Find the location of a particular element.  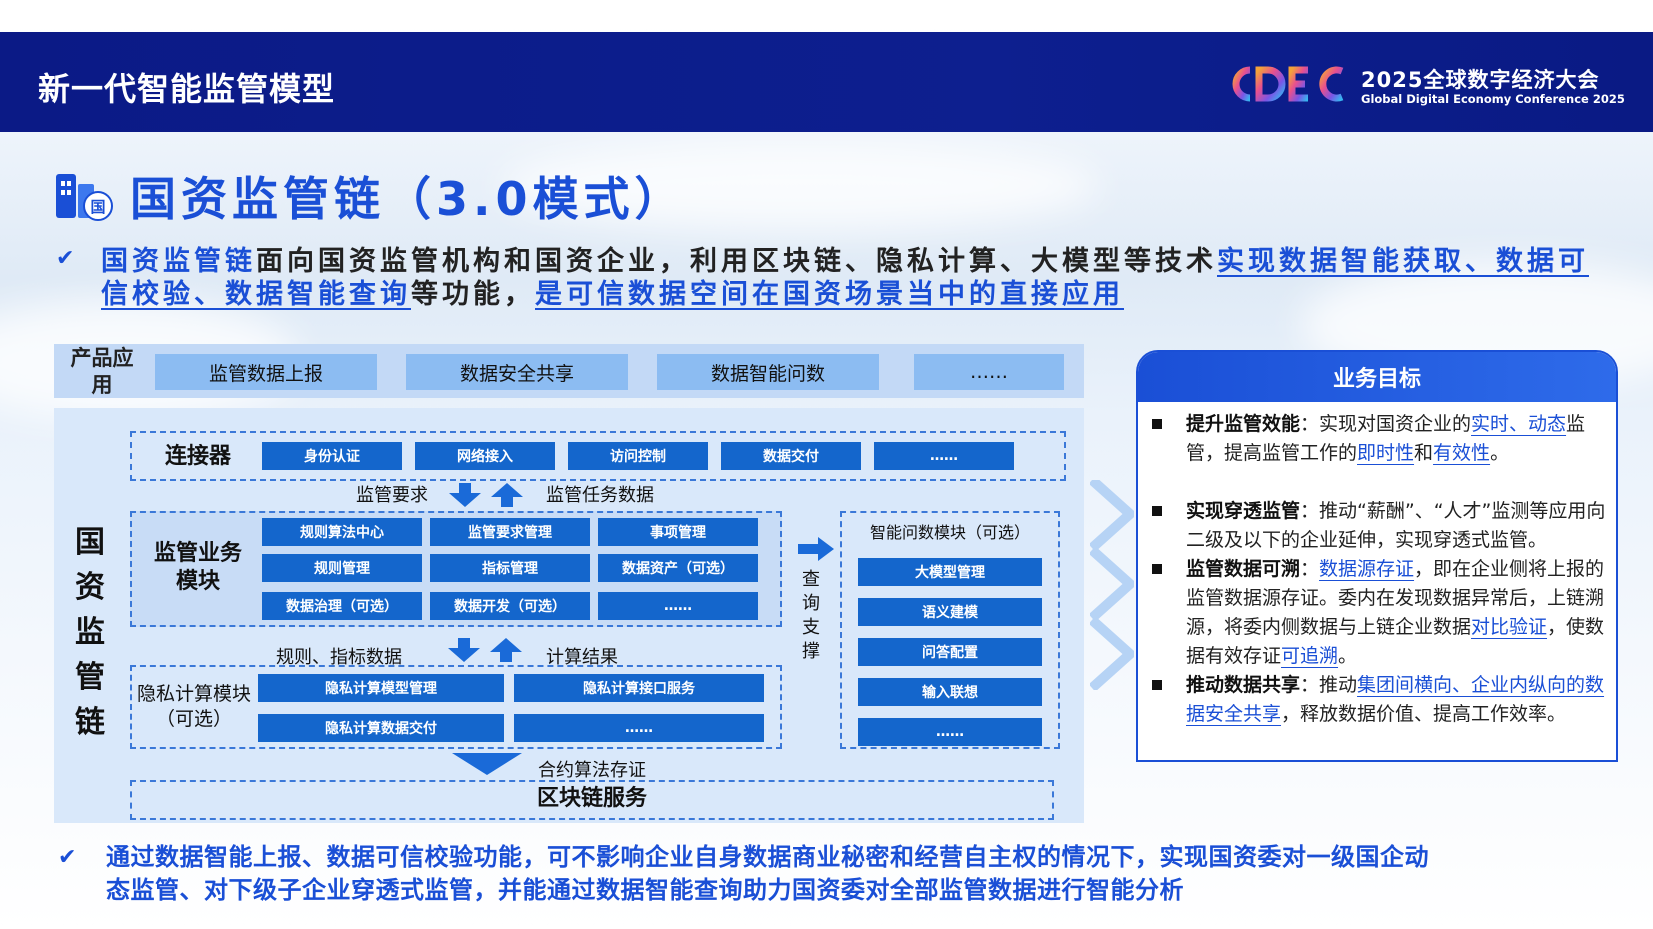

qa-module-frame is located at coordinates (950, 630).